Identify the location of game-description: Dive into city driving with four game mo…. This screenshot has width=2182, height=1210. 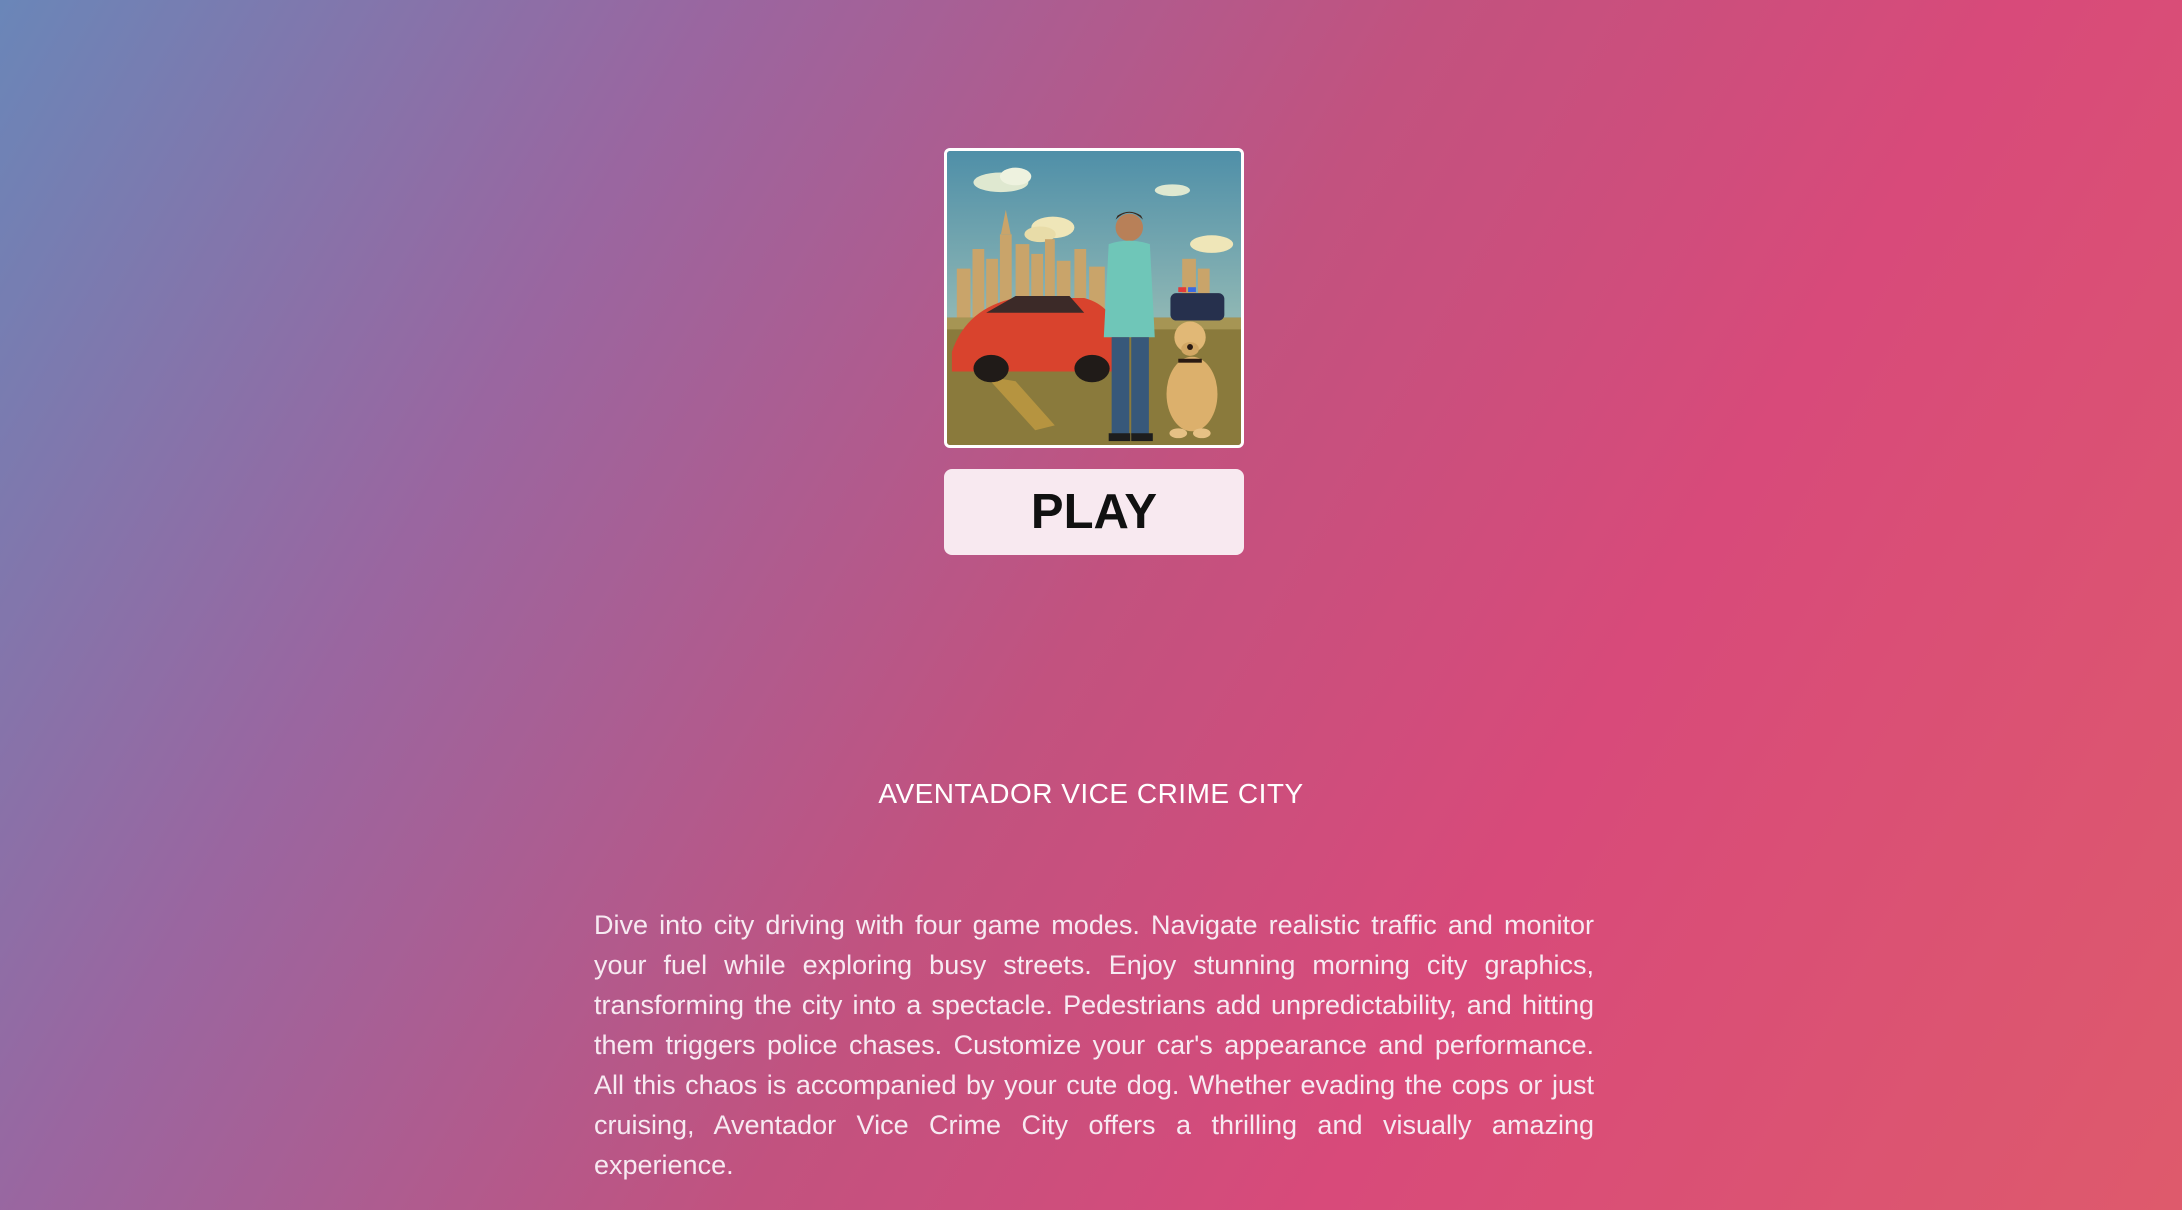
(1094, 1045).